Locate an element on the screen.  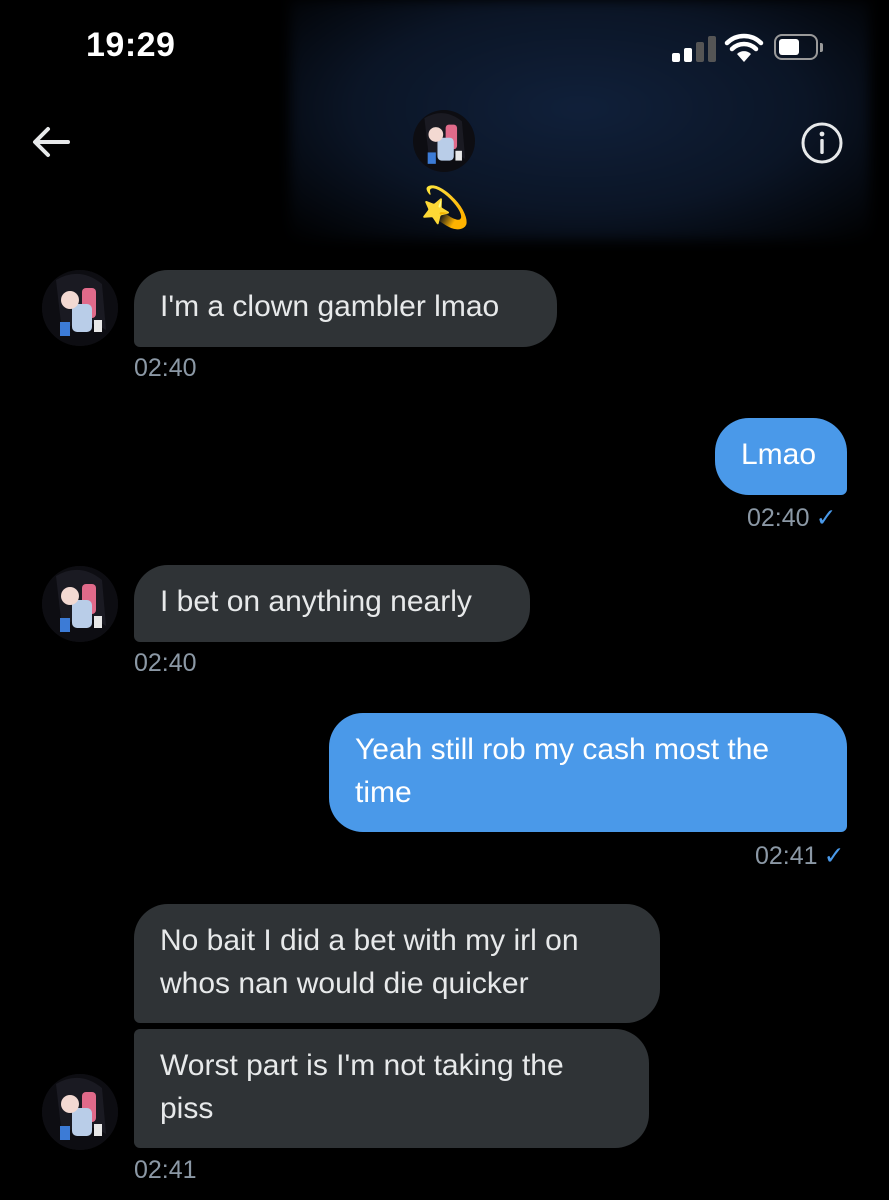
message-timestamp: 02:41 ✓ is located at coordinates (800, 856).